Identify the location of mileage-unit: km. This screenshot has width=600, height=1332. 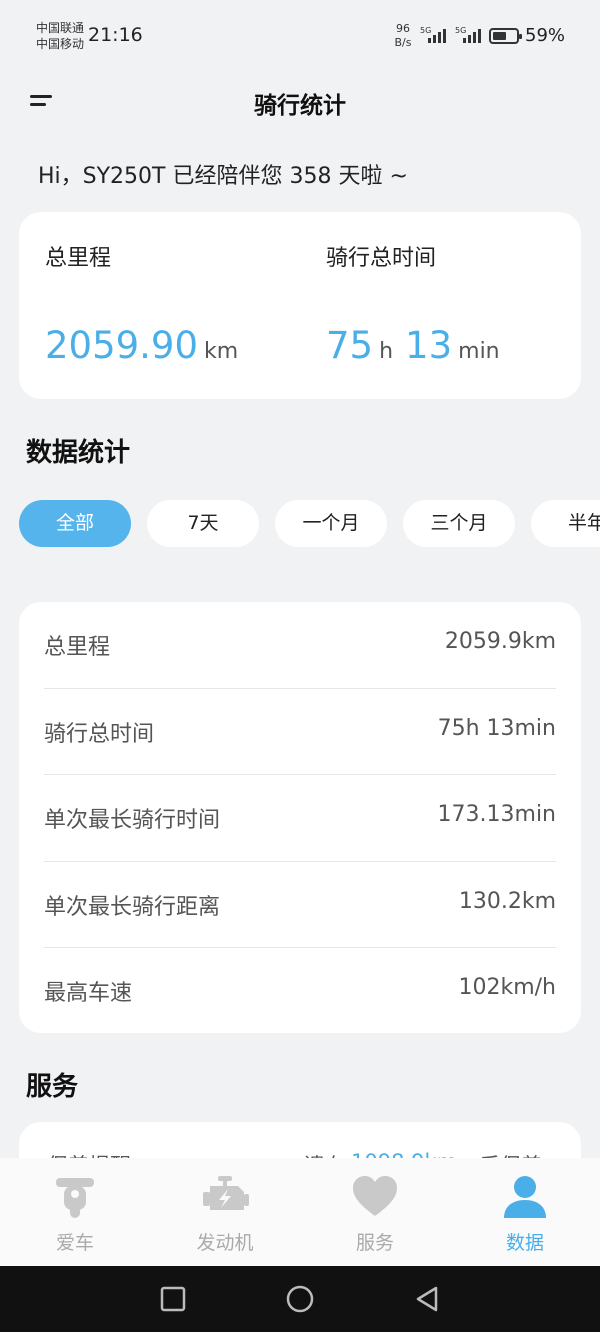
(221, 351).